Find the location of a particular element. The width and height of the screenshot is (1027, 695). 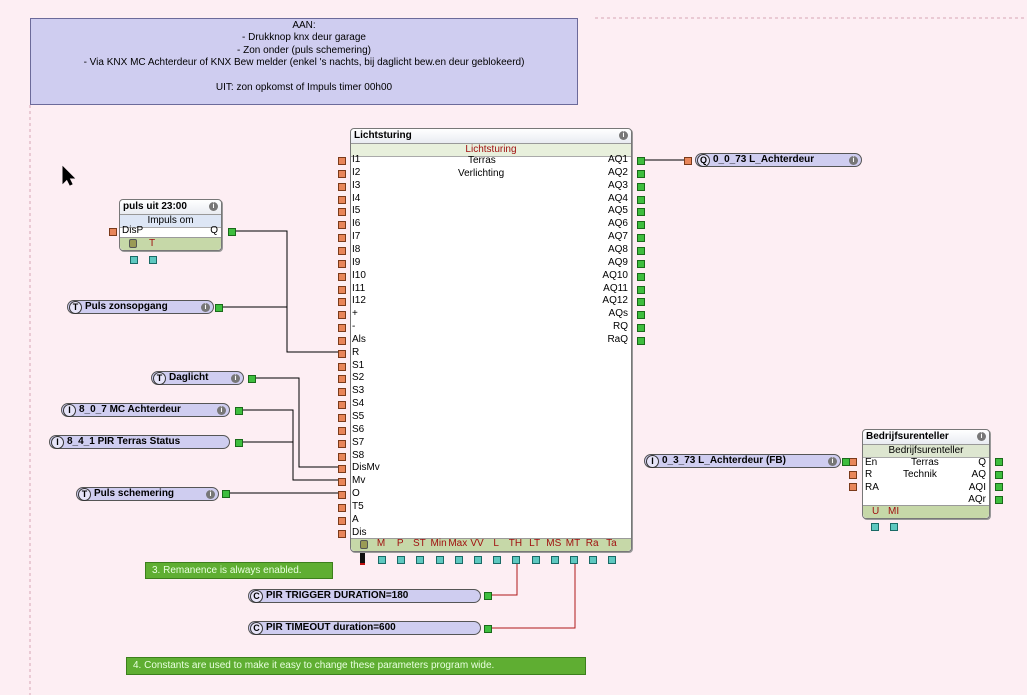

input-pin-i1 is located at coordinates (342, 161).